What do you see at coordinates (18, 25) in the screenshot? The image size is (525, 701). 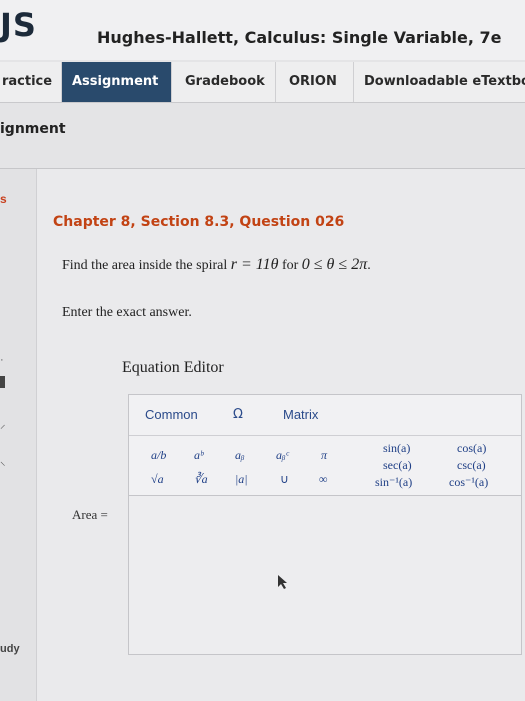 I see `site-logo: JS` at bounding box center [18, 25].